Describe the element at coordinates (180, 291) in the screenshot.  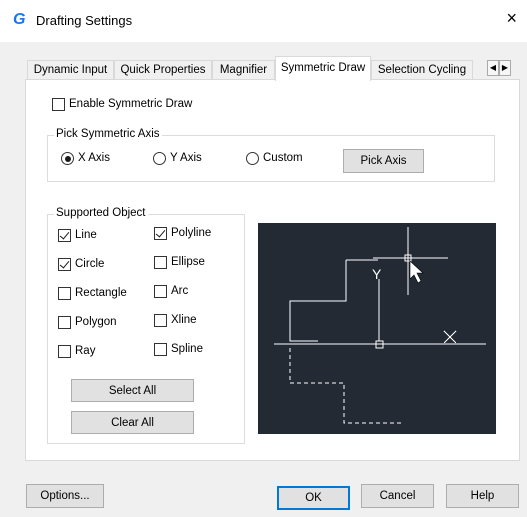
I see `arc-label: Arc` at that location.